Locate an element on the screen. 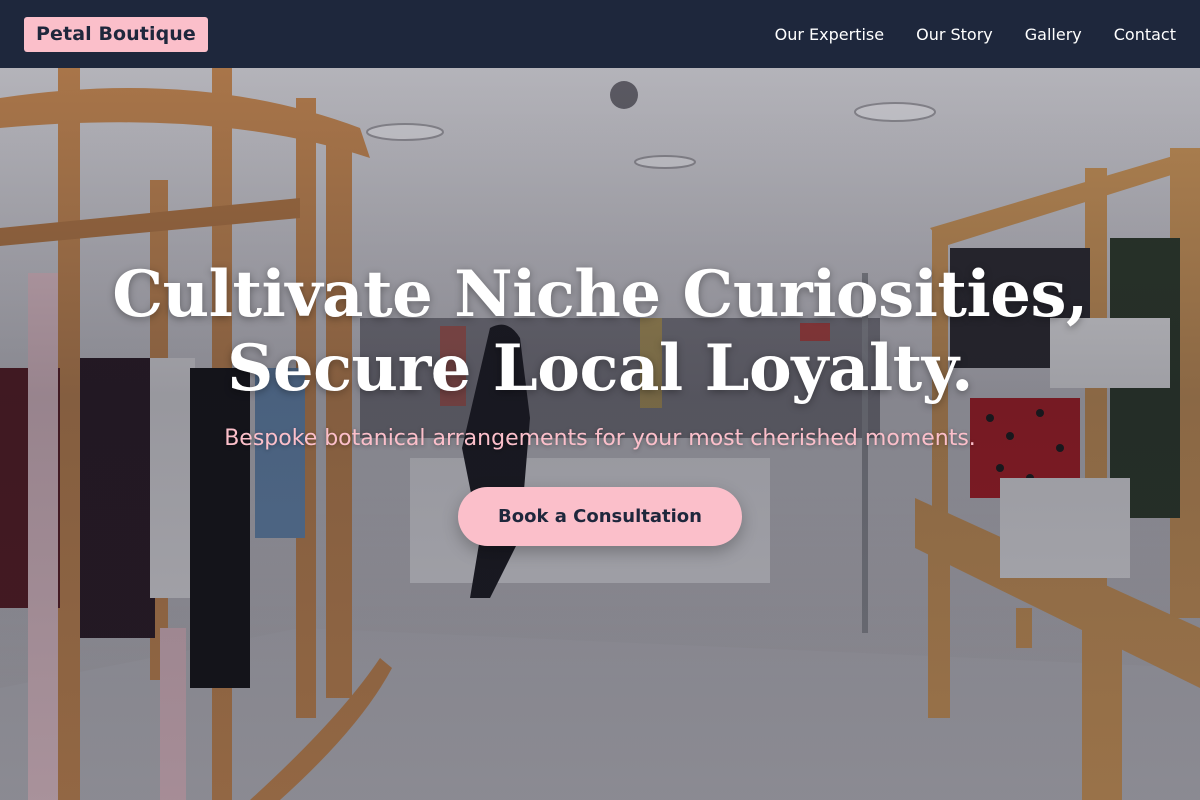 The image size is (1200, 800). hero-headline-line-2: Secure Local Loyalty. is located at coordinates (600, 368).